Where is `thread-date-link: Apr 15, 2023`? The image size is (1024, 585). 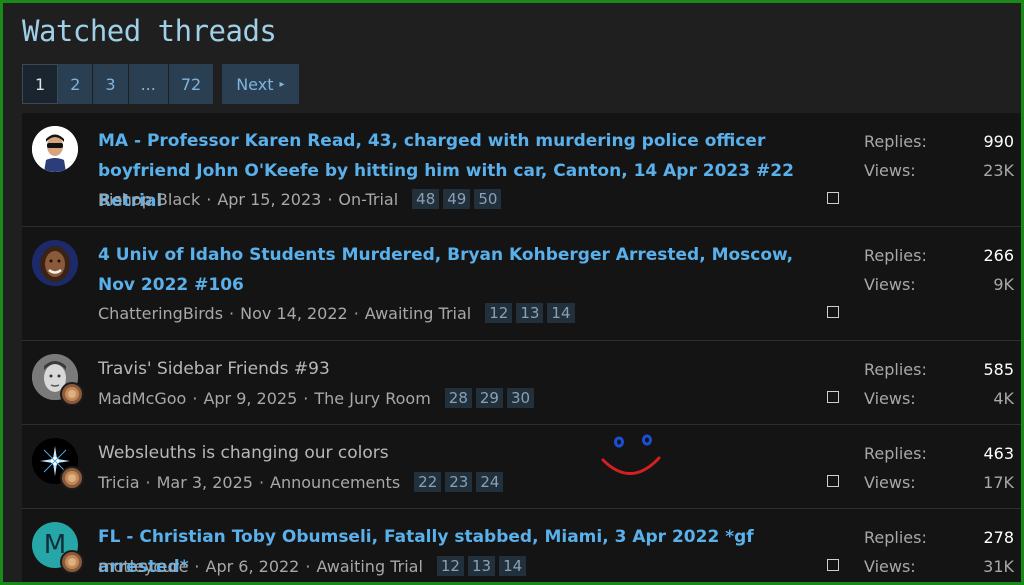
thread-date-link: Apr 15, 2023 is located at coordinates (269, 199).